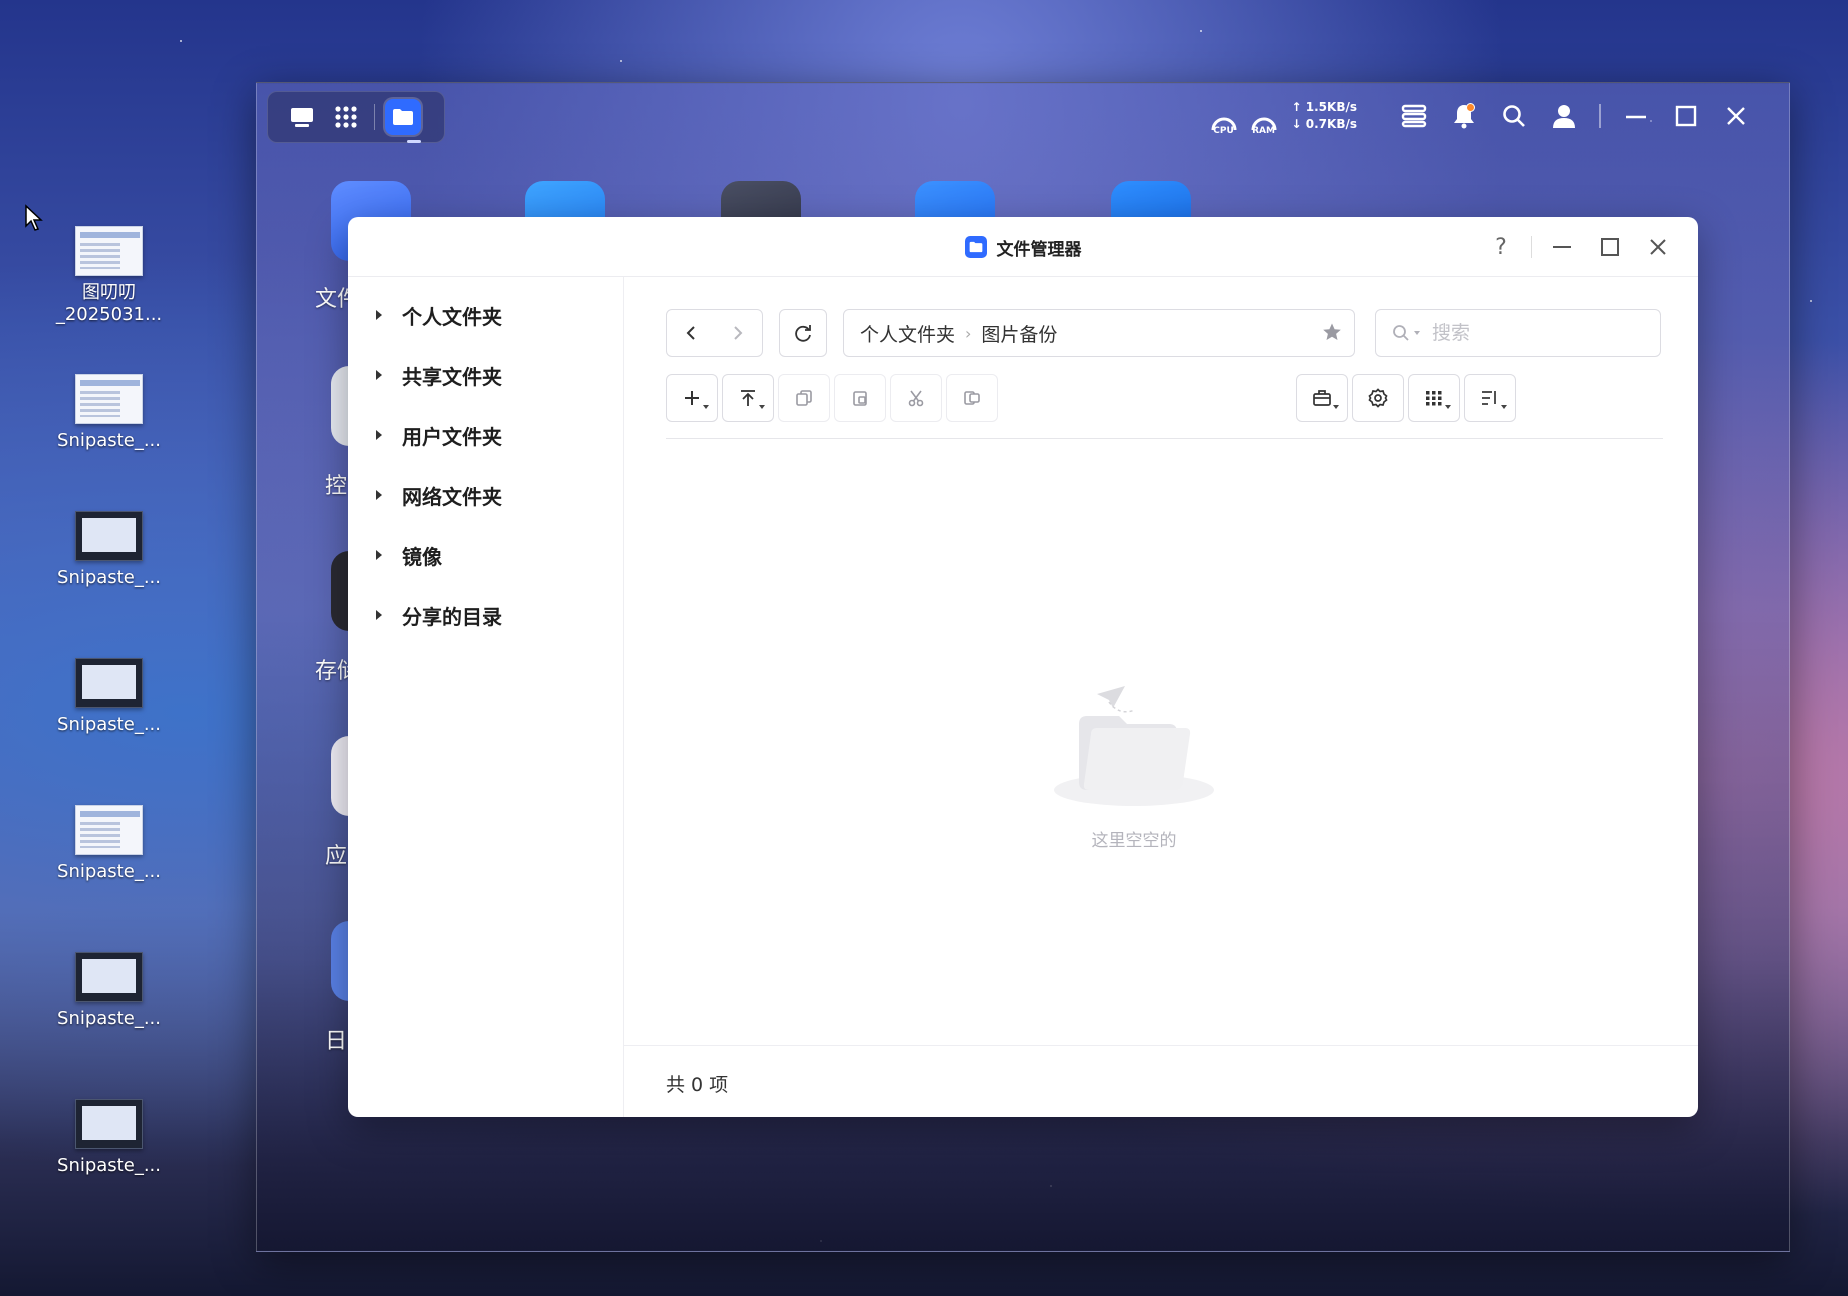 Image resolution: width=1848 pixels, height=1296 pixels. I want to click on search-icon, so click(1401, 333).